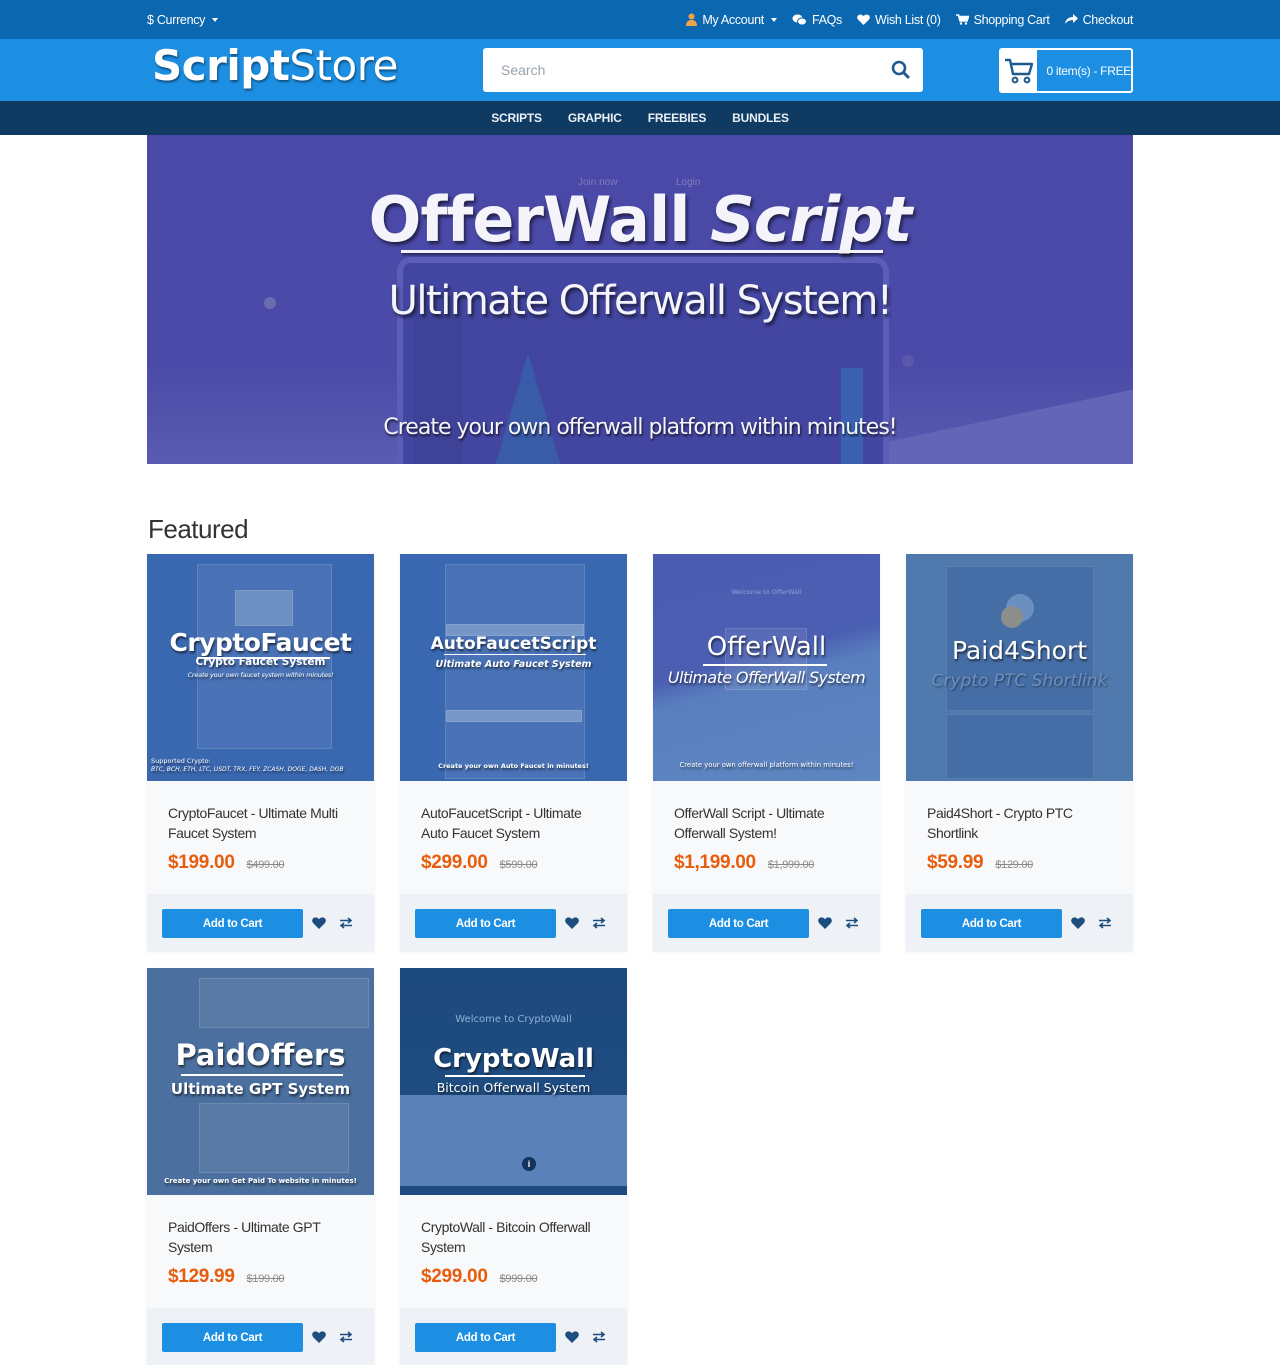 The image size is (1280, 1365). I want to click on cart-icon, so click(962, 19).